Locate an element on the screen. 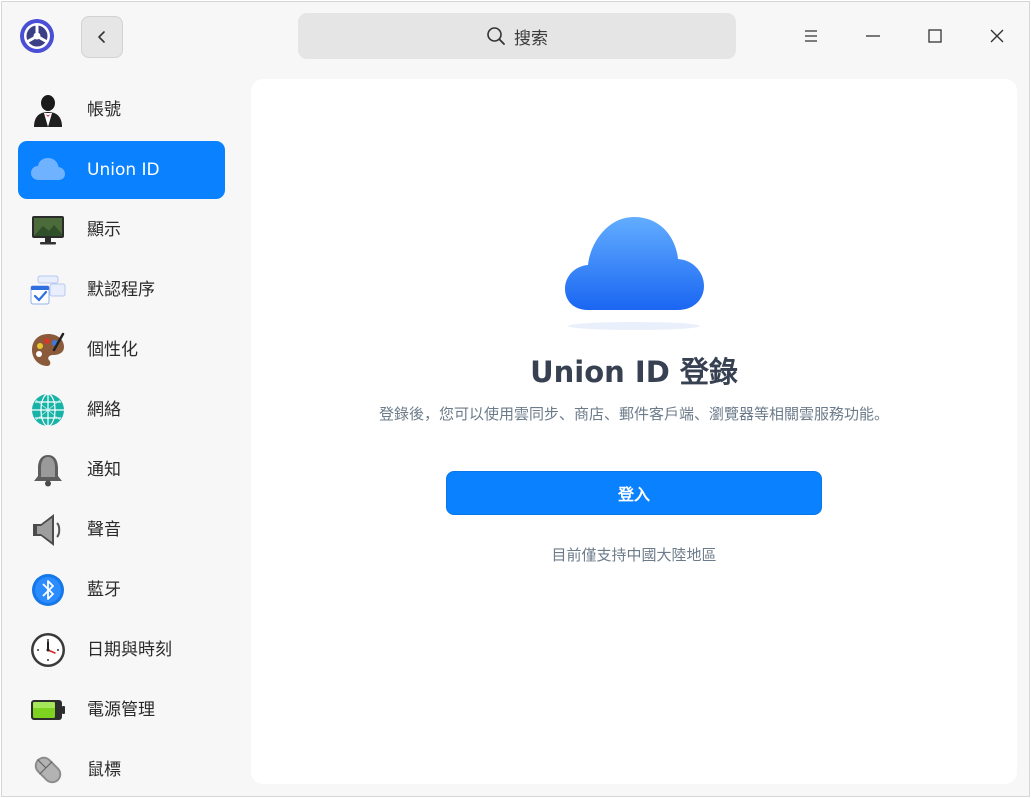  chevron-left-icon is located at coordinates (101, 37).